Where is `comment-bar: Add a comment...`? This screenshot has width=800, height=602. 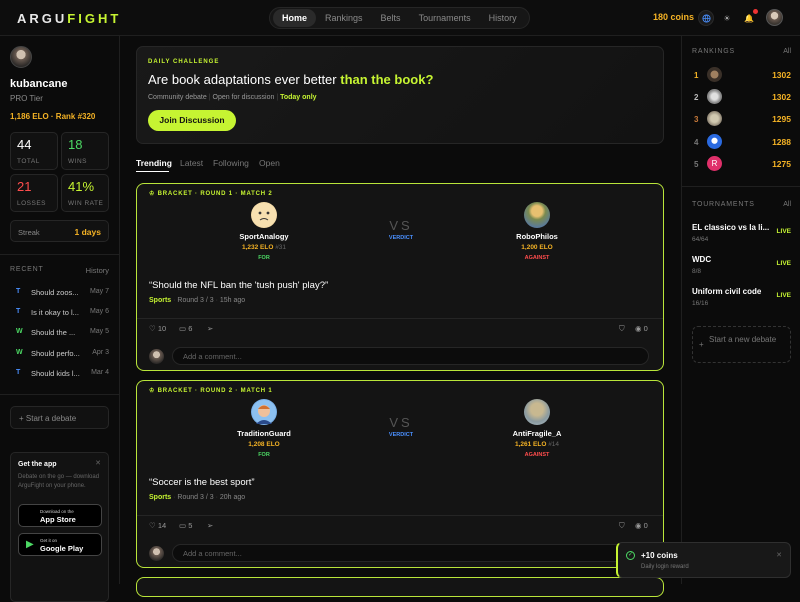
comment-bar: Add a comment... is located at coordinates (399, 356).